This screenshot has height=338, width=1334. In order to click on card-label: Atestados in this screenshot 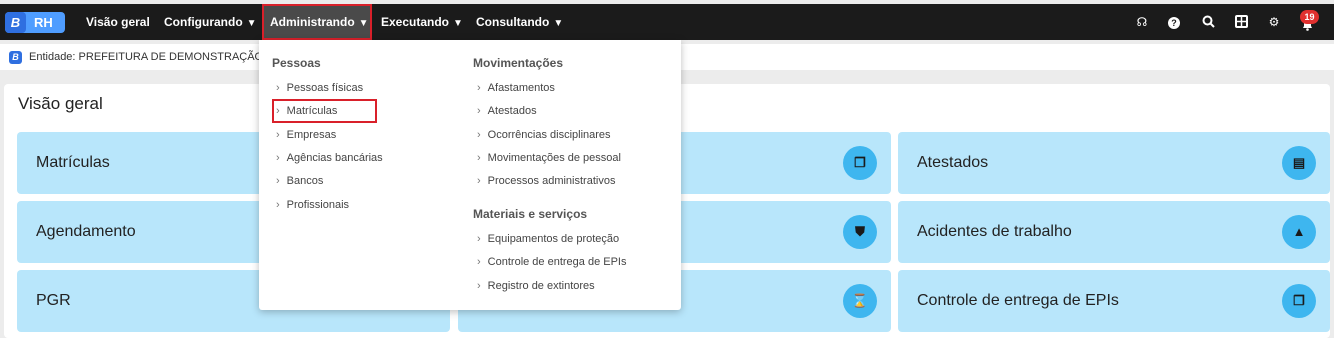, I will do `click(953, 162)`.